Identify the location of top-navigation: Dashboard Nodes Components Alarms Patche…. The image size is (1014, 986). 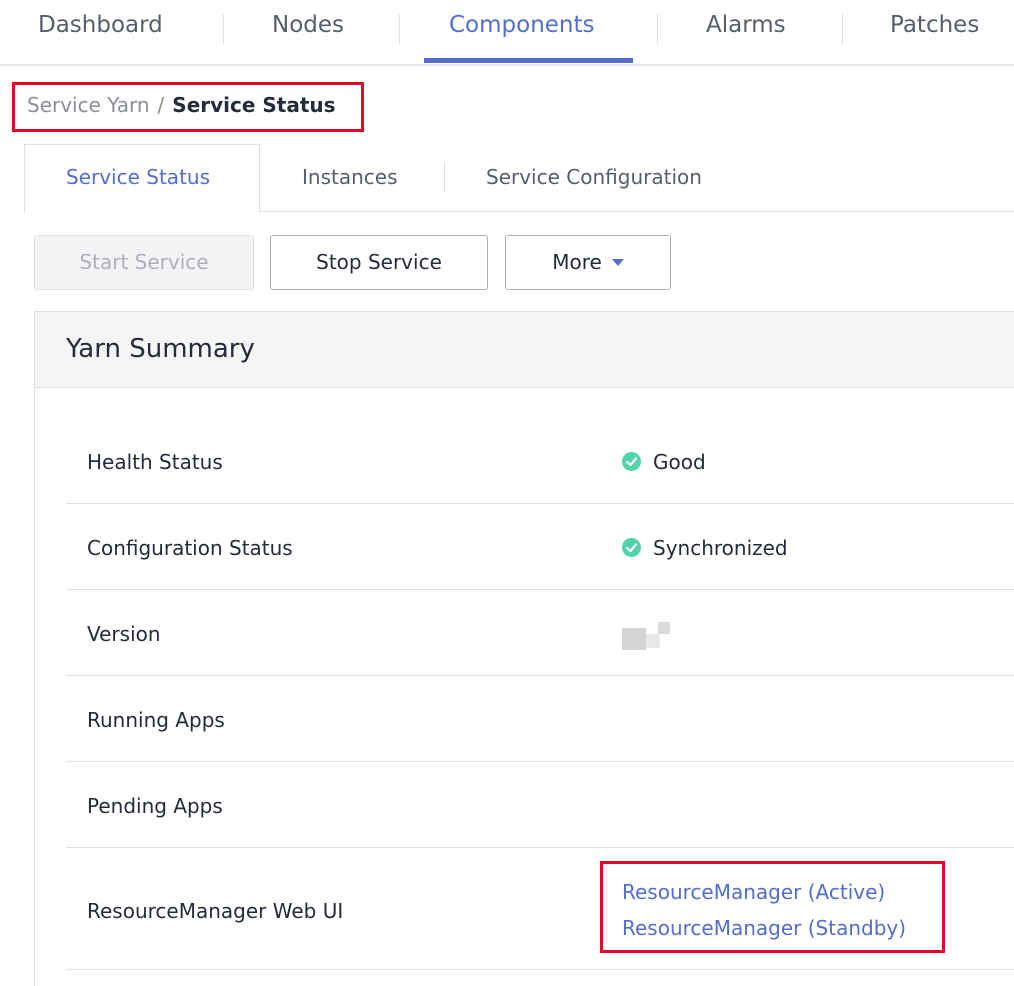
(507, 33).